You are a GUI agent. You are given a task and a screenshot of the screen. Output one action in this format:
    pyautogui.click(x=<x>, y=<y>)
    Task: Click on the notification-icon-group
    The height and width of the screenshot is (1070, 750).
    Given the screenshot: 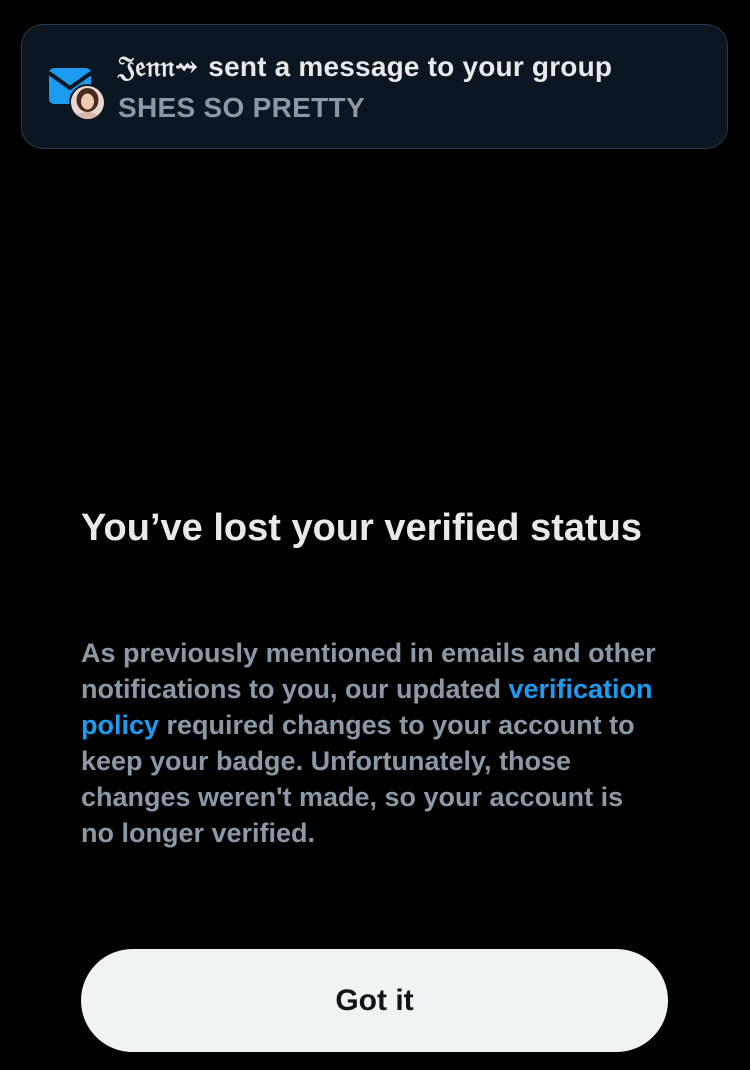 What is the action you would take?
    pyautogui.click(x=86, y=105)
    